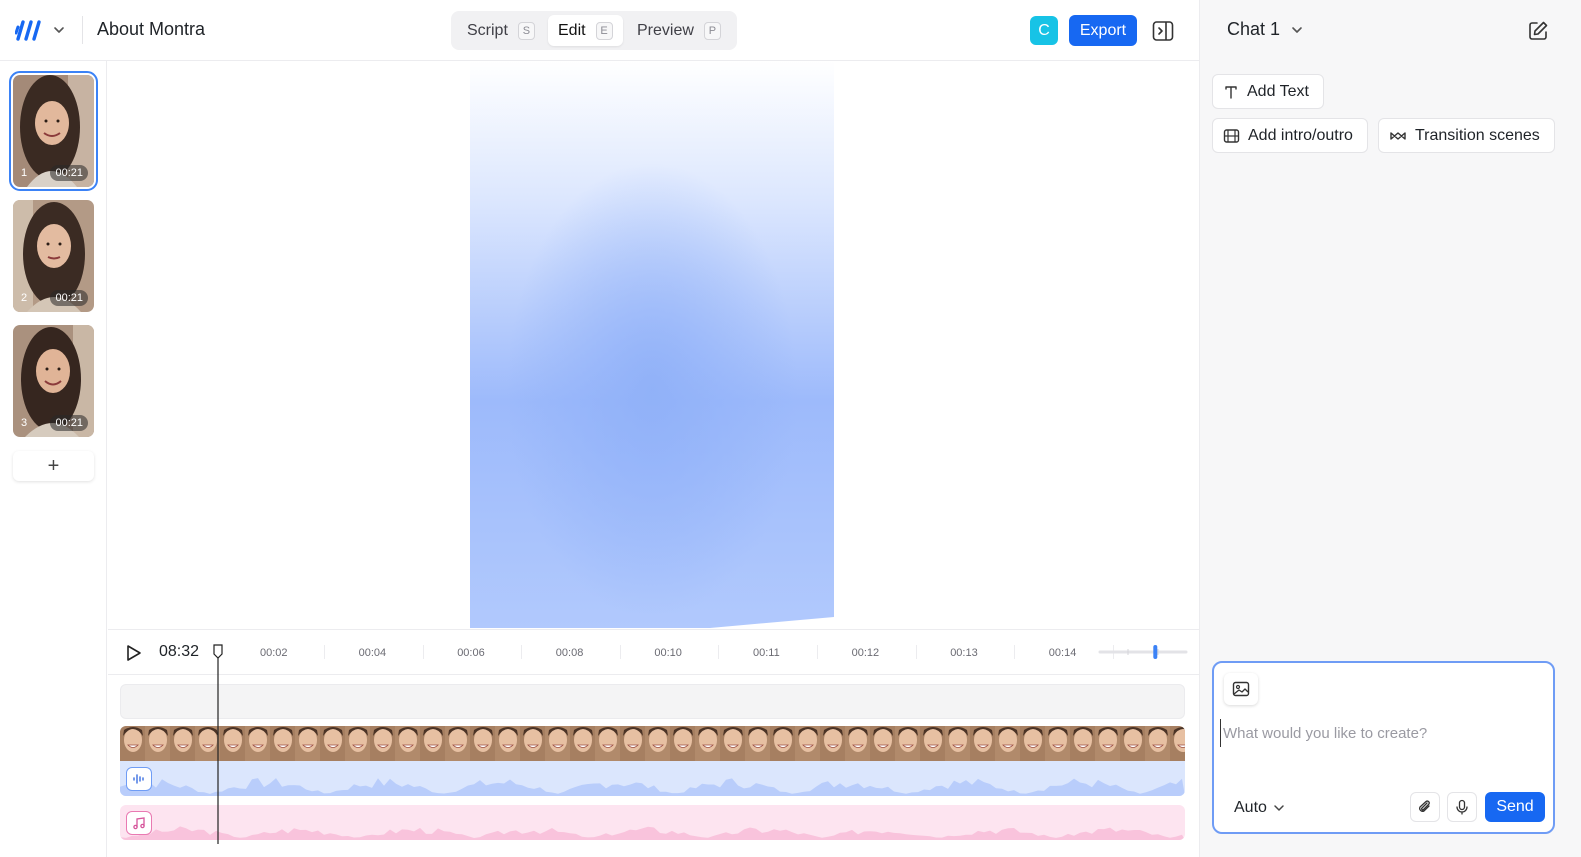  I want to click on voiceover-track, so click(652, 778).